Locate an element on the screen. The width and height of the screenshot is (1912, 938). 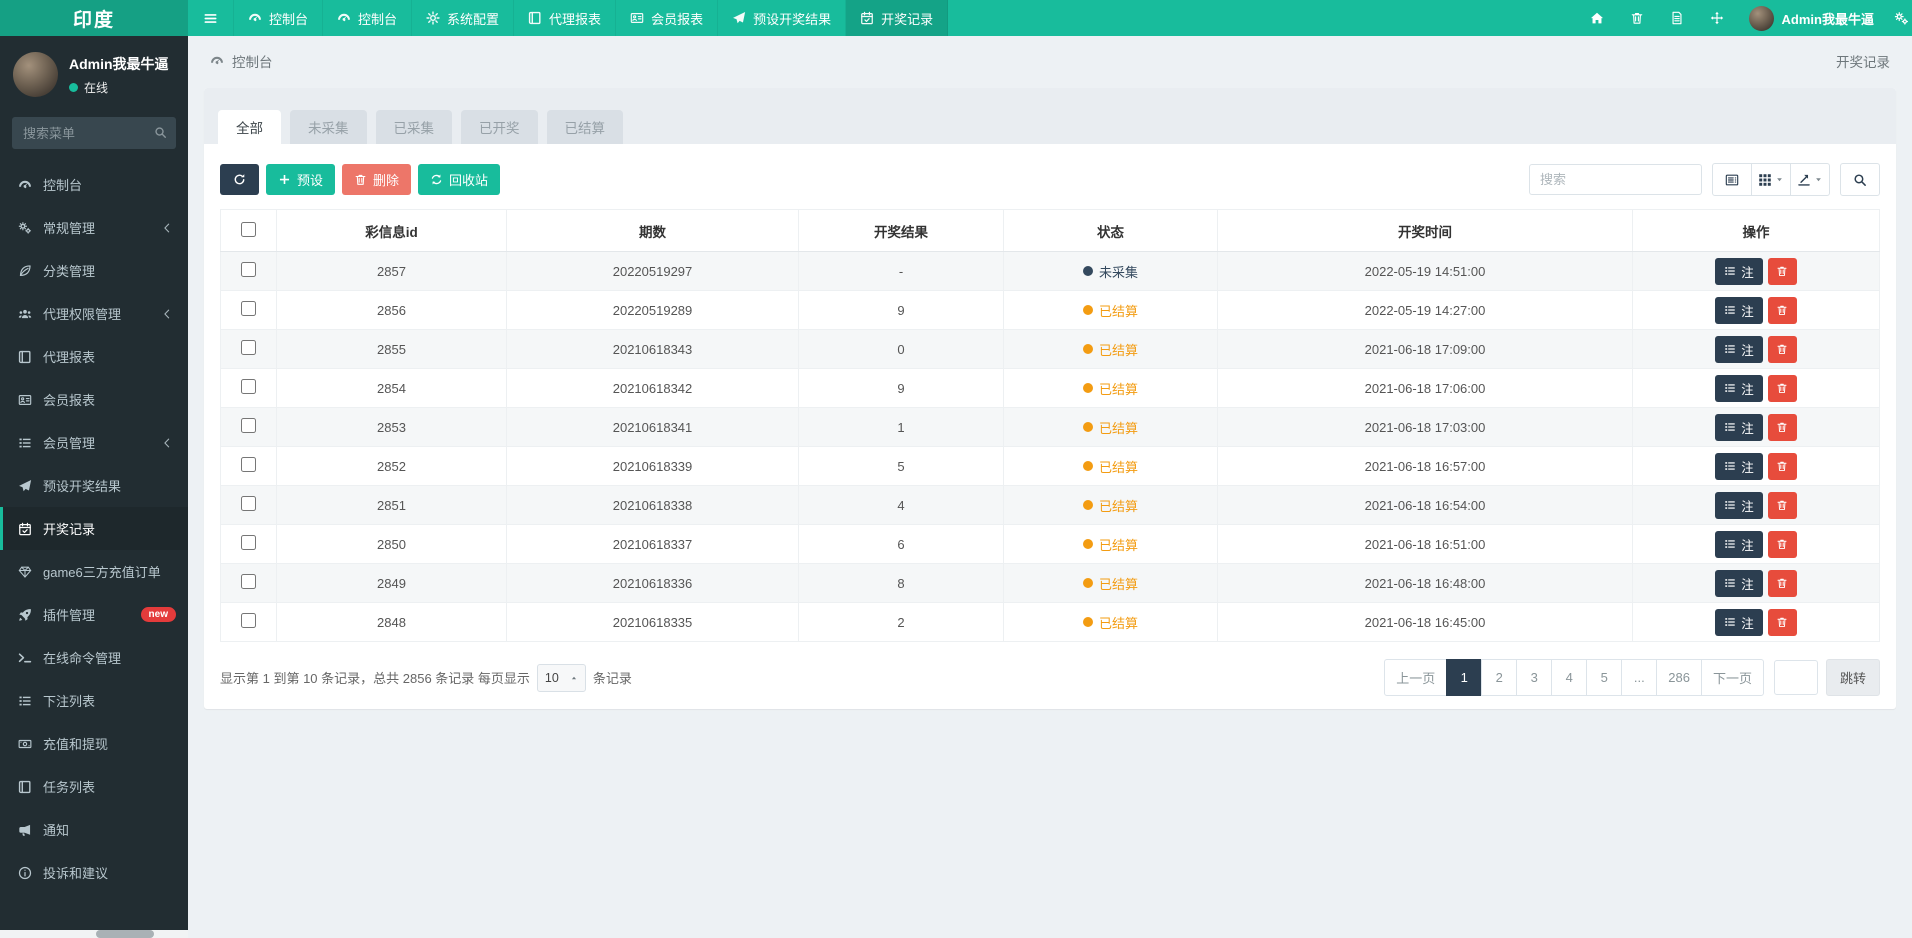
nav-item-dashboard-2: 控制台 is located at coordinates (368, 18).